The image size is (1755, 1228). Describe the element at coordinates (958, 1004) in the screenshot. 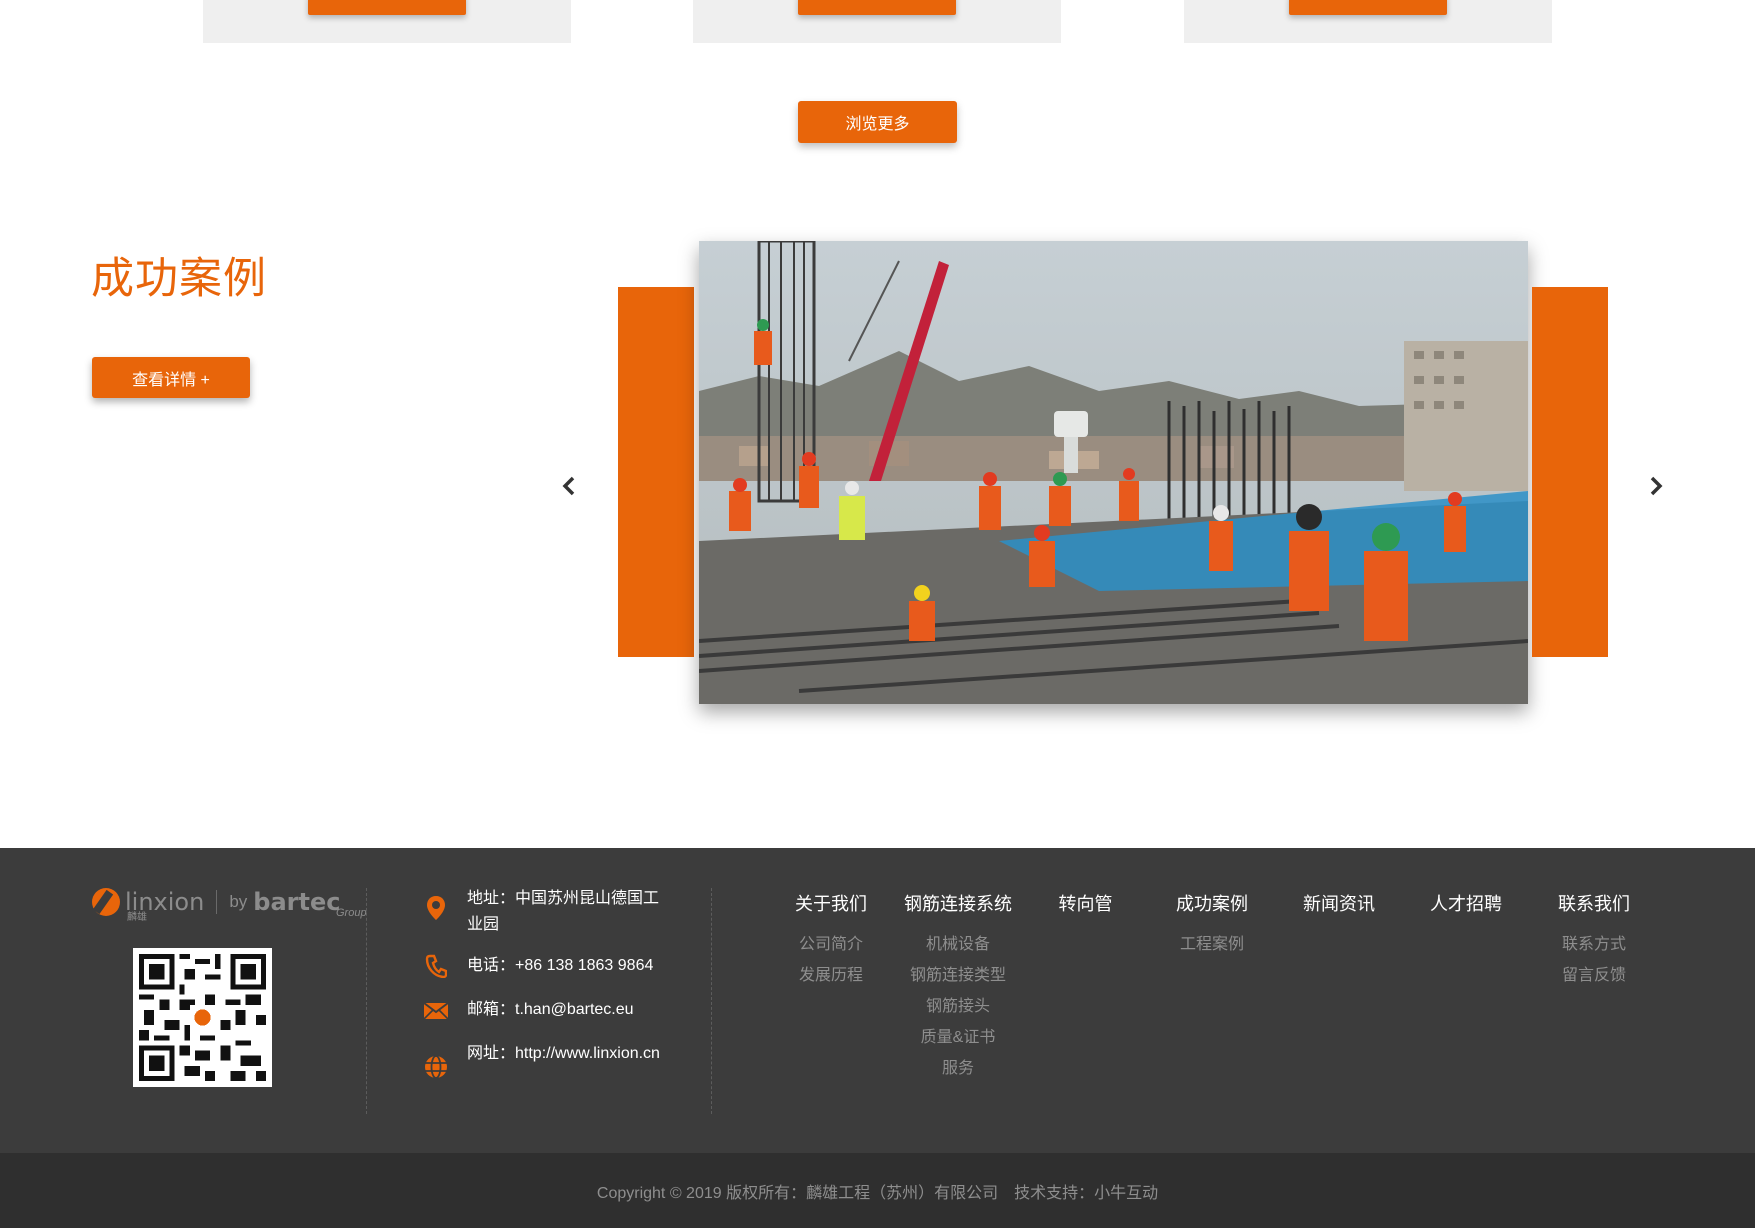

I see `footer-nav-link: 钢筋接头` at that location.